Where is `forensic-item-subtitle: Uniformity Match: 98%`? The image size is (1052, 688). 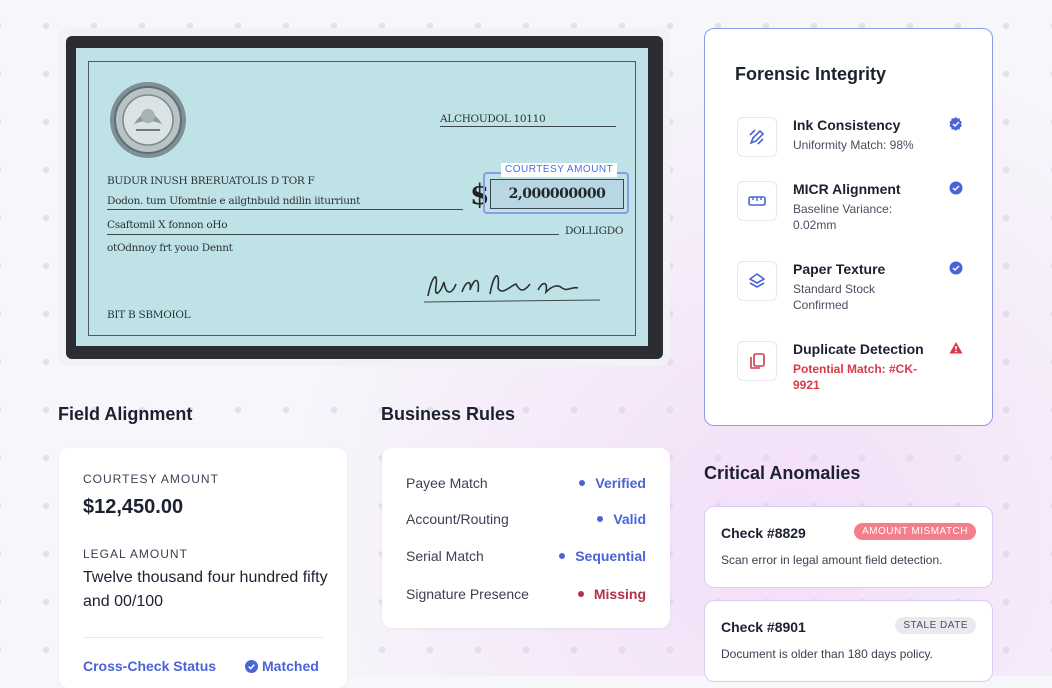 forensic-item-subtitle: Uniformity Match: 98% is located at coordinates (853, 145).